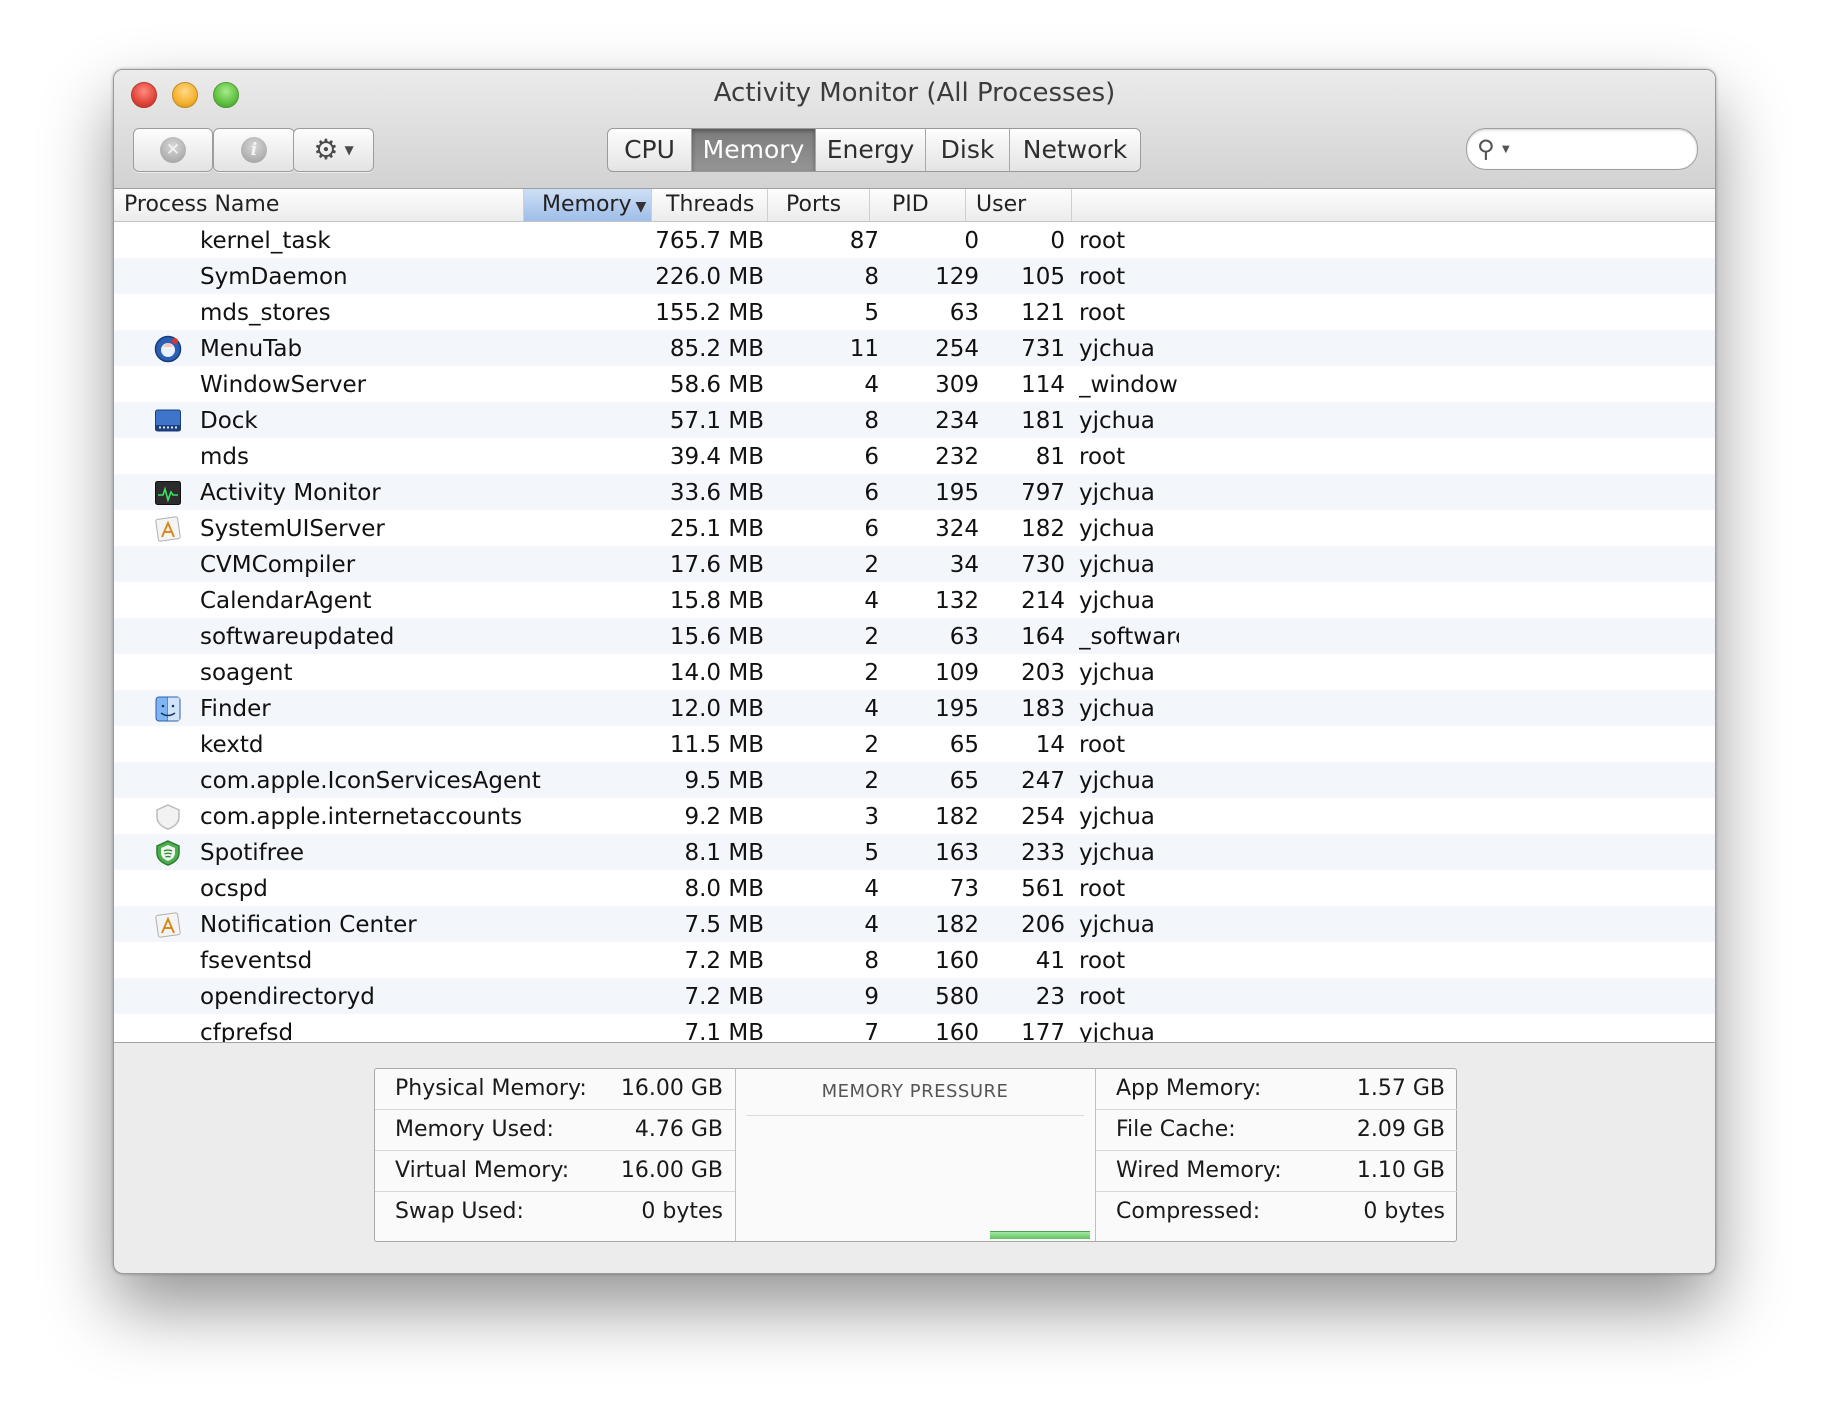 The height and width of the screenshot is (1428, 1828). Describe the element at coordinates (964, 889) in the screenshot. I see `ports-cell: 73` at that location.